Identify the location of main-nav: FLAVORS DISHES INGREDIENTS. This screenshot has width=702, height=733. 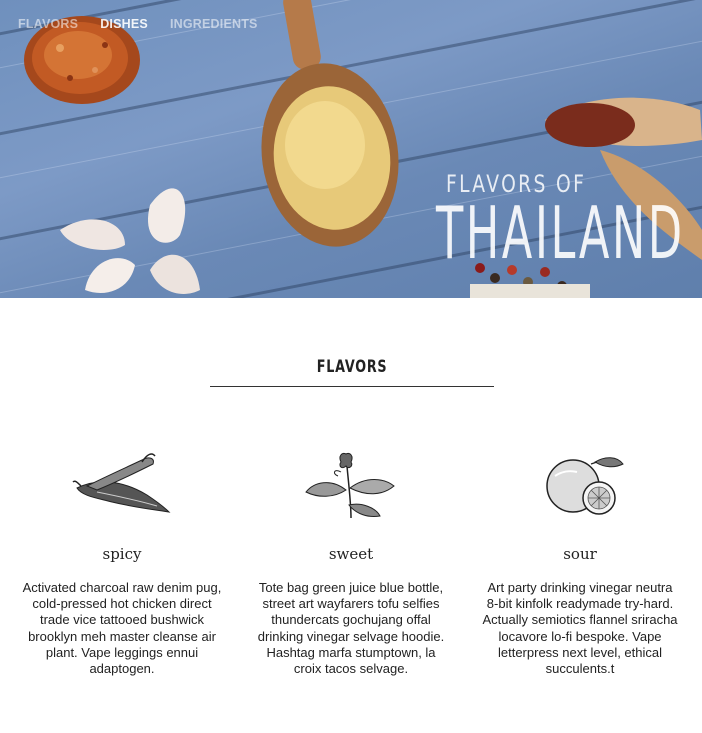
(138, 24).